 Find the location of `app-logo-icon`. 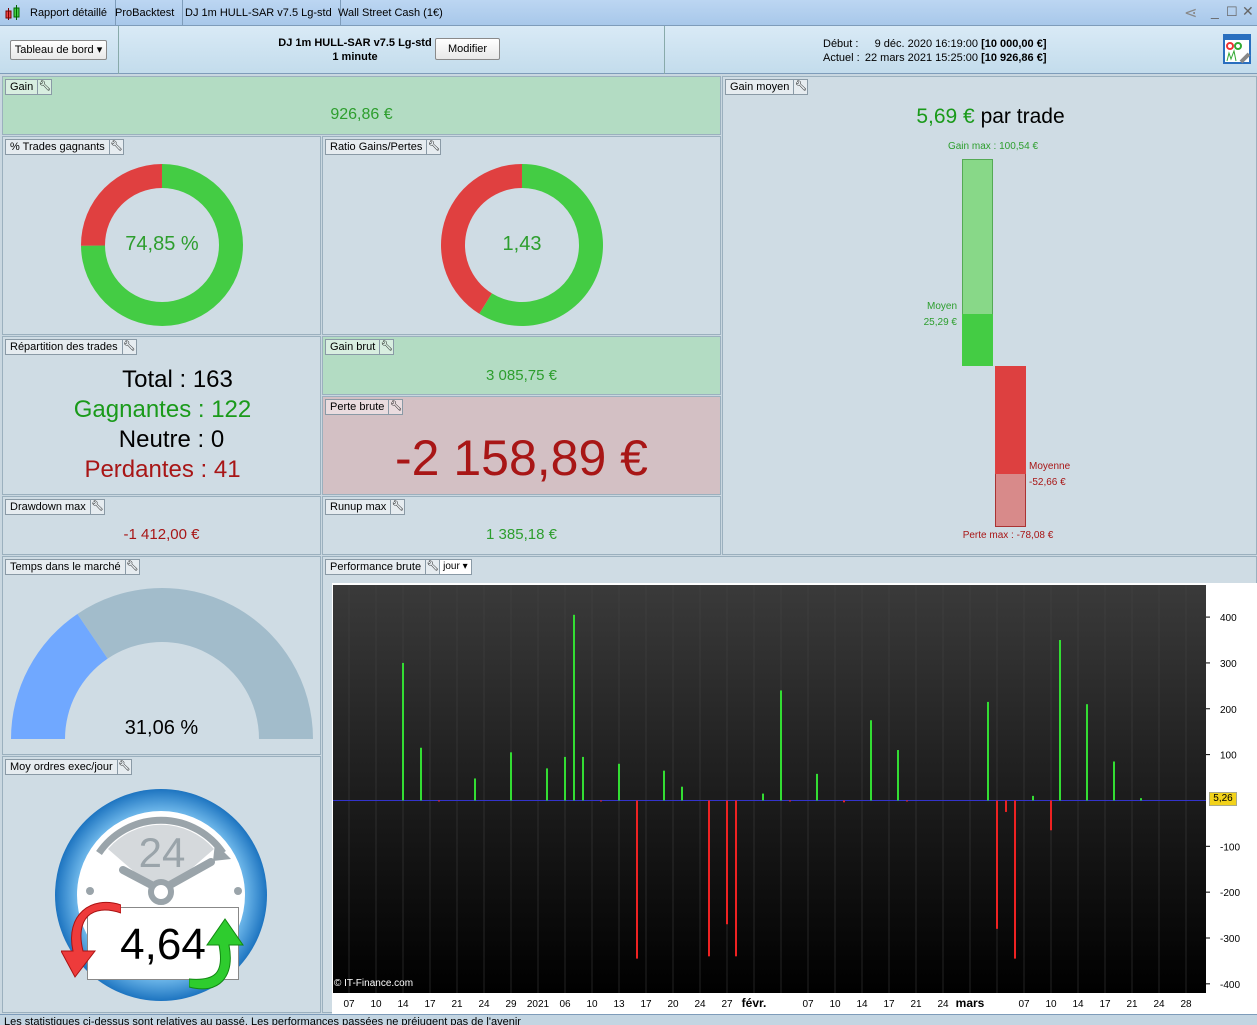

app-logo-icon is located at coordinates (12, 12).